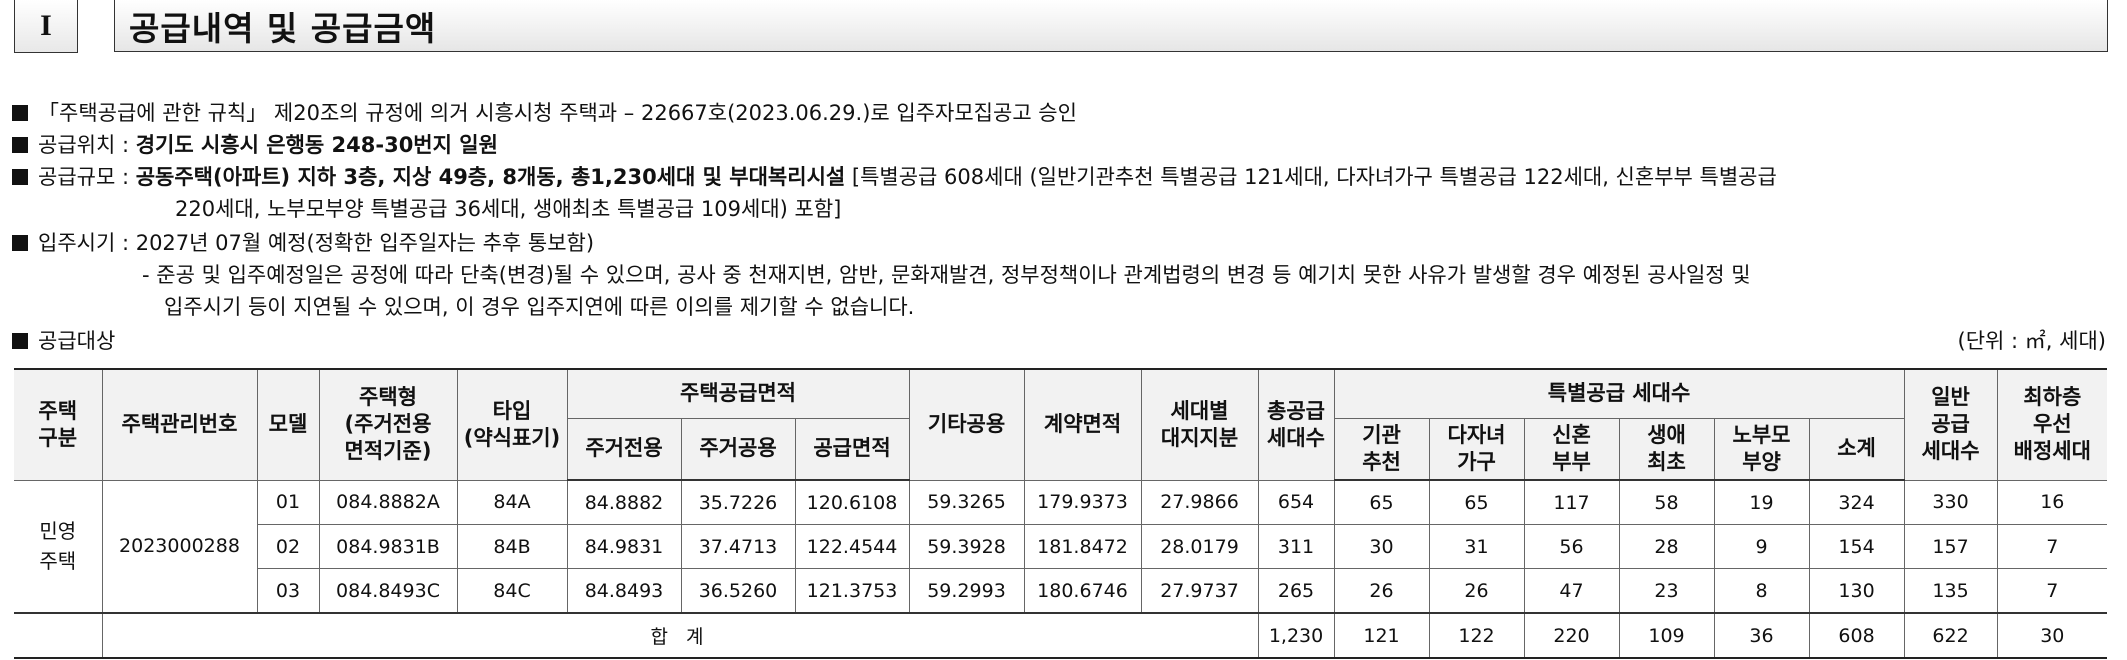  What do you see at coordinates (58, 546) in the screenshot?
I see `group-label: 민영 주택` at bounding box center [58, 546].